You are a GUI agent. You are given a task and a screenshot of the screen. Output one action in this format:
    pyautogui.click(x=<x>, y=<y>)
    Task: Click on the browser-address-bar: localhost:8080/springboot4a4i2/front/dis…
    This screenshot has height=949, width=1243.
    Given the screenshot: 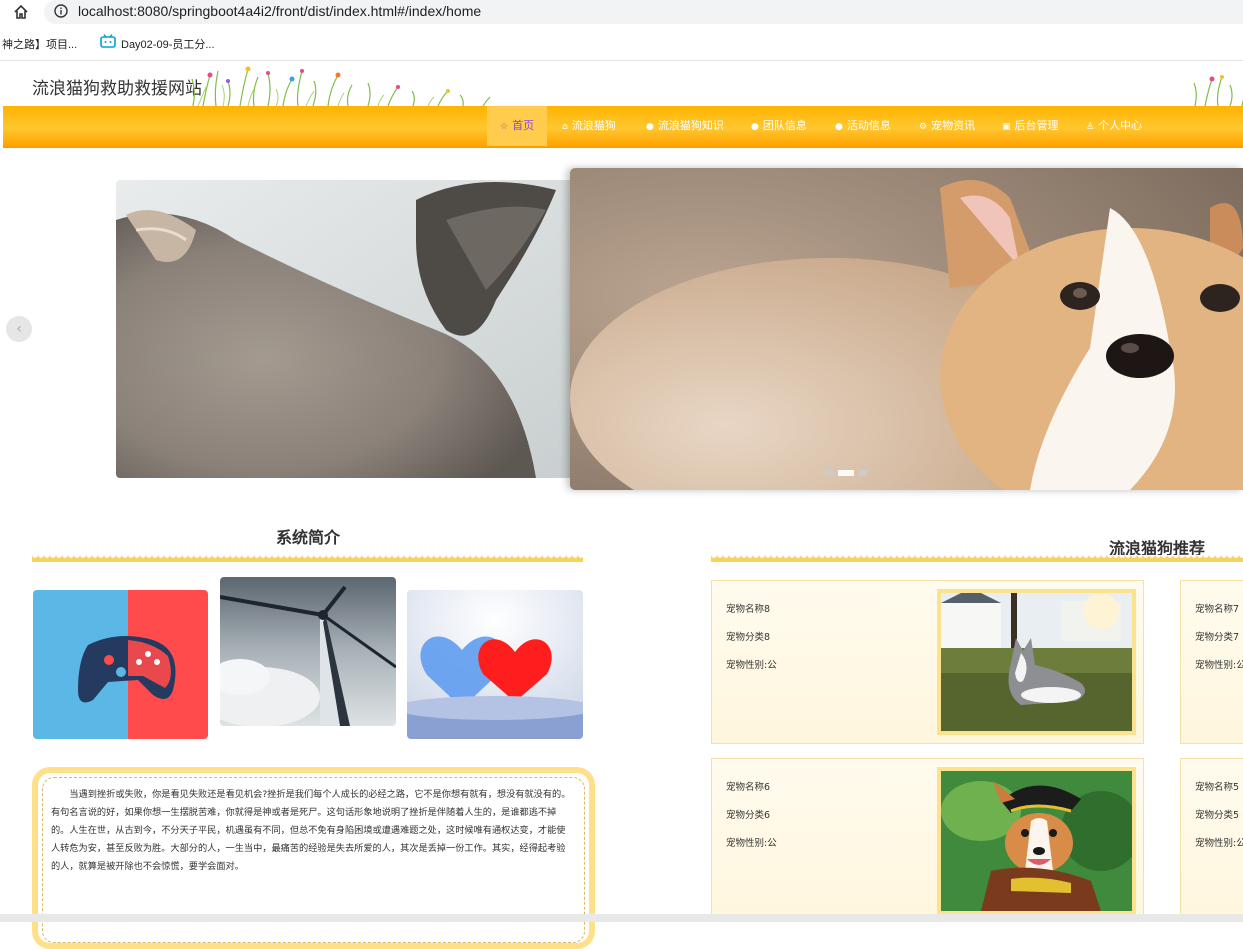 What is the action you would take?
    pyautogui.click(x=621, y=12)
    